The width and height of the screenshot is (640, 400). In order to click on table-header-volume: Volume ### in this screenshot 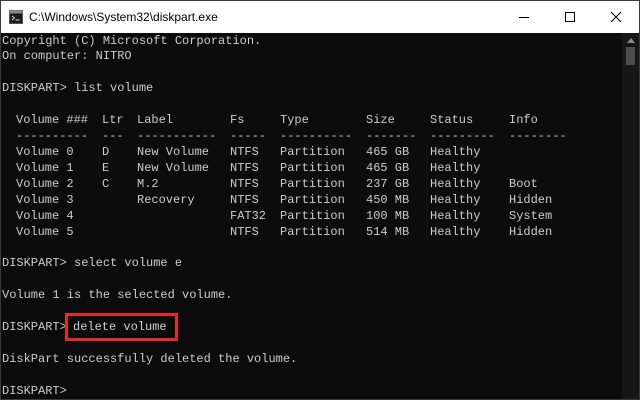, I will do `click(52, 120)`.